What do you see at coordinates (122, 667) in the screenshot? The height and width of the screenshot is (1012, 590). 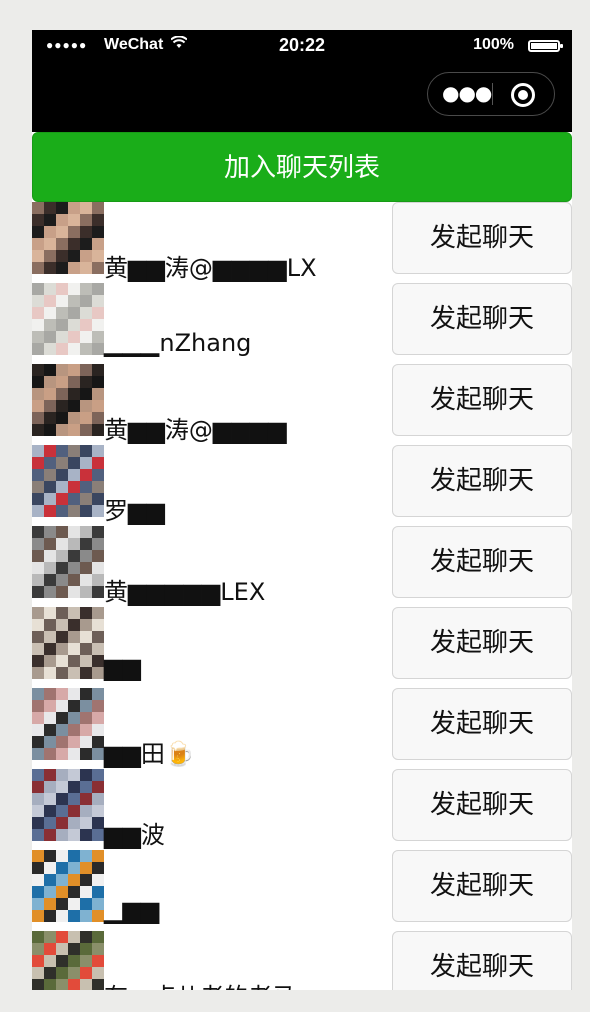 I see `contact-name: ▆▆` at bounding box center [122, 667].